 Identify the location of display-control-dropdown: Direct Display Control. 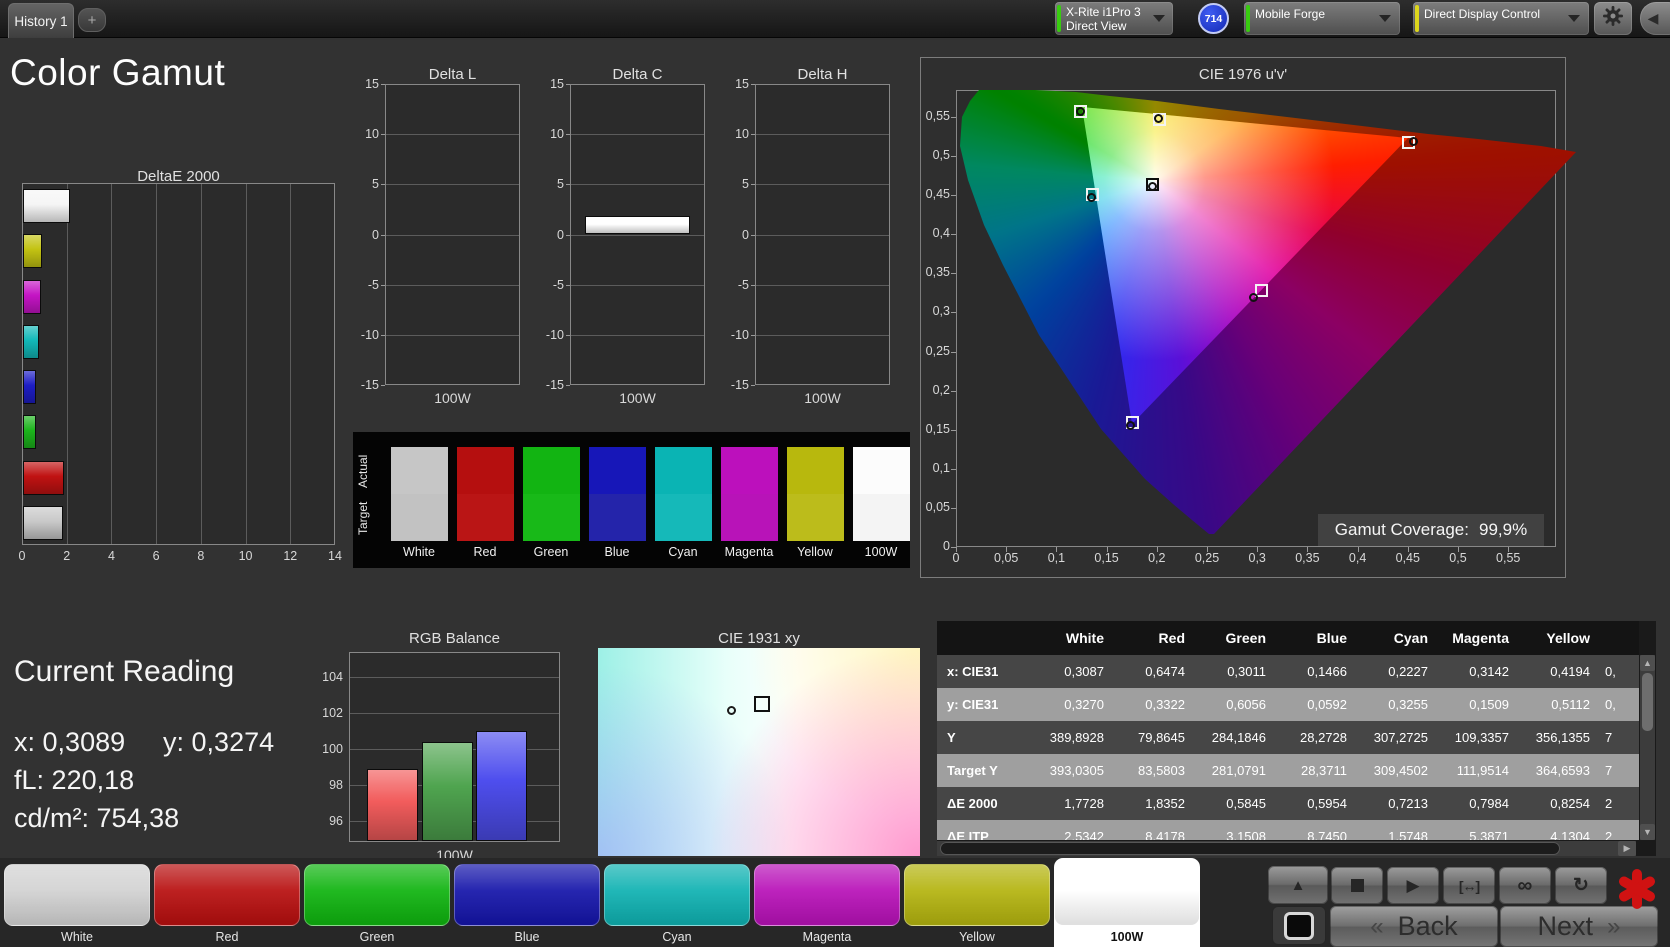
(1501, 18).